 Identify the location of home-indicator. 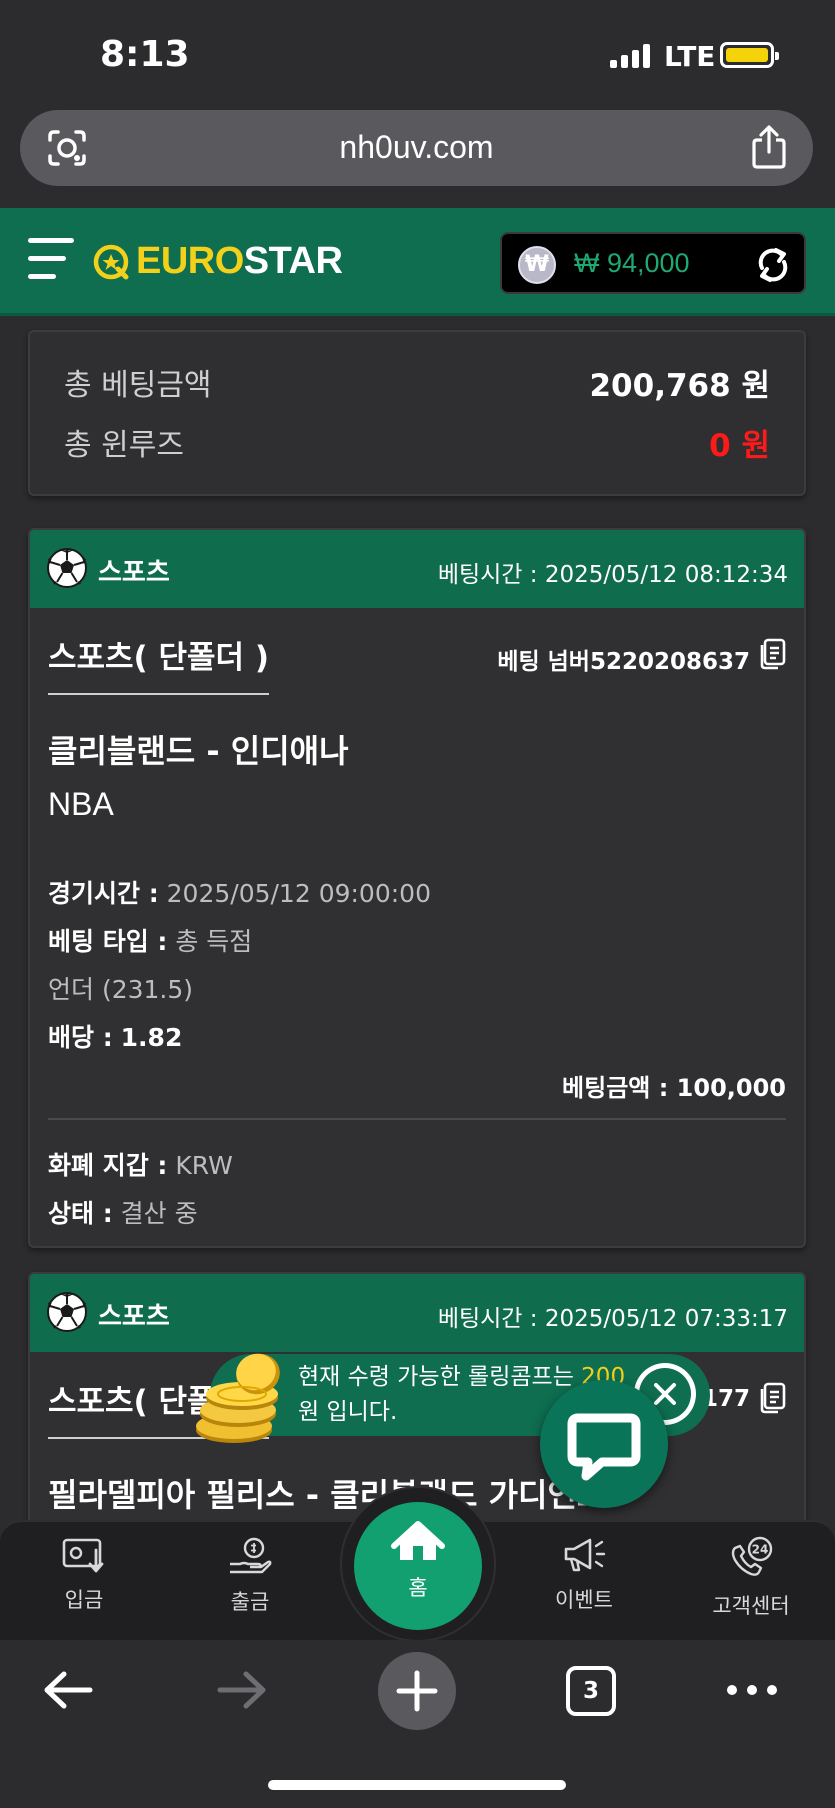
(417, 1785).